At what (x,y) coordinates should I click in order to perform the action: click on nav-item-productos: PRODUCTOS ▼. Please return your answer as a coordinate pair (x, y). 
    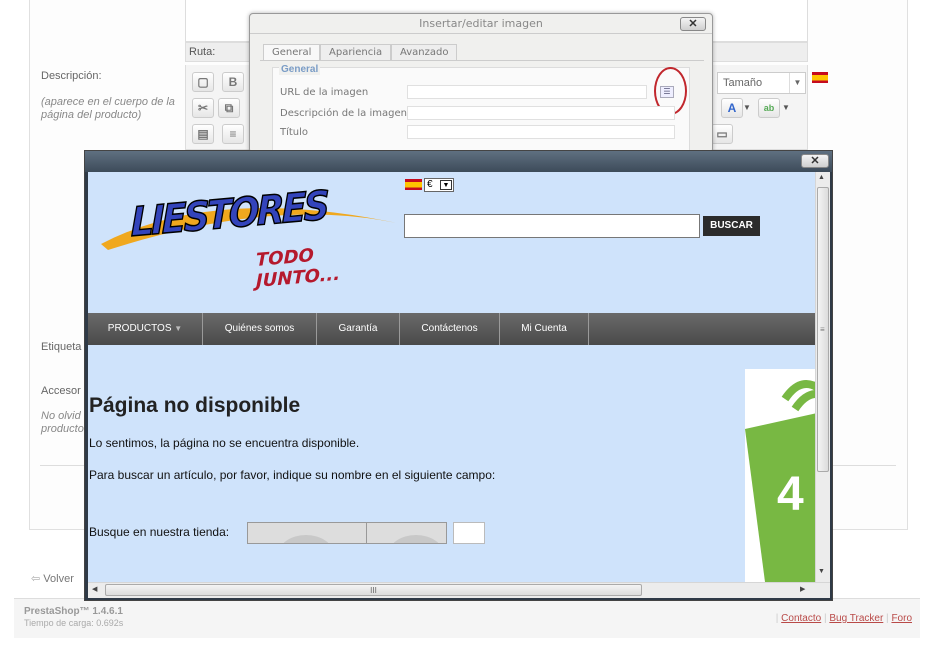
    Looking at the image, I should click on (145, 329).